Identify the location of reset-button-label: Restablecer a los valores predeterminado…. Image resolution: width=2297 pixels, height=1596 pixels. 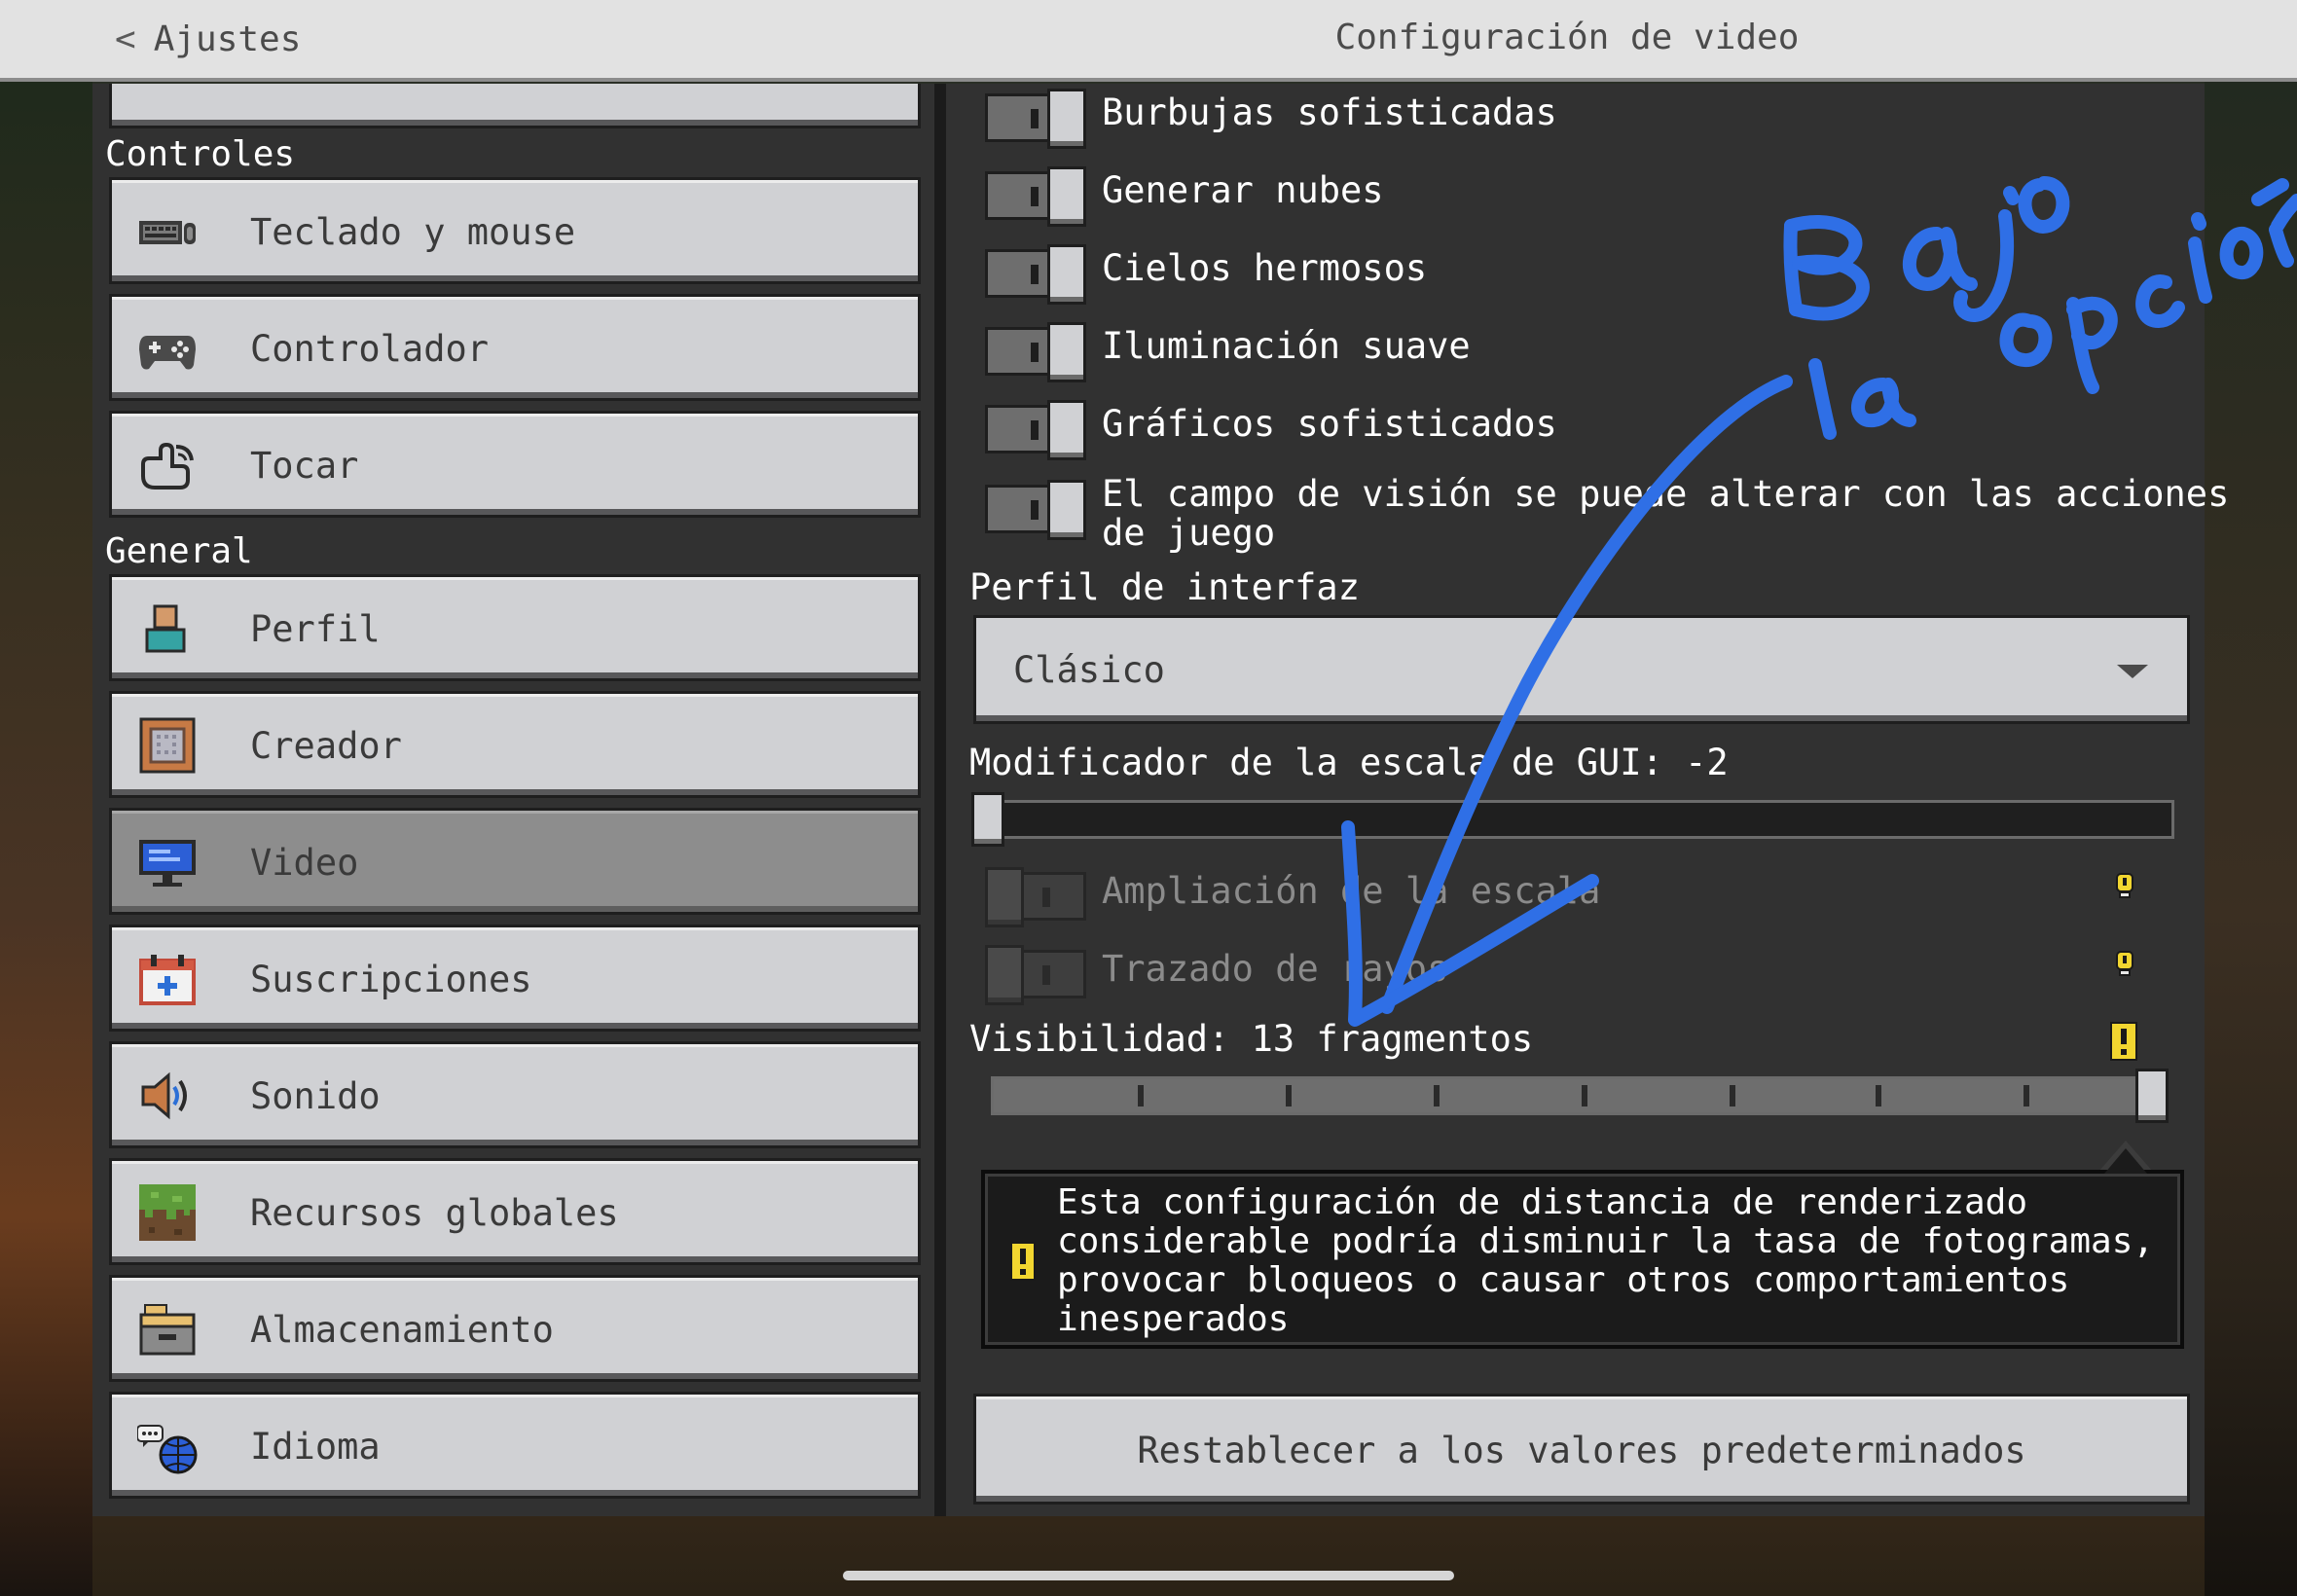
(1581, 1451).